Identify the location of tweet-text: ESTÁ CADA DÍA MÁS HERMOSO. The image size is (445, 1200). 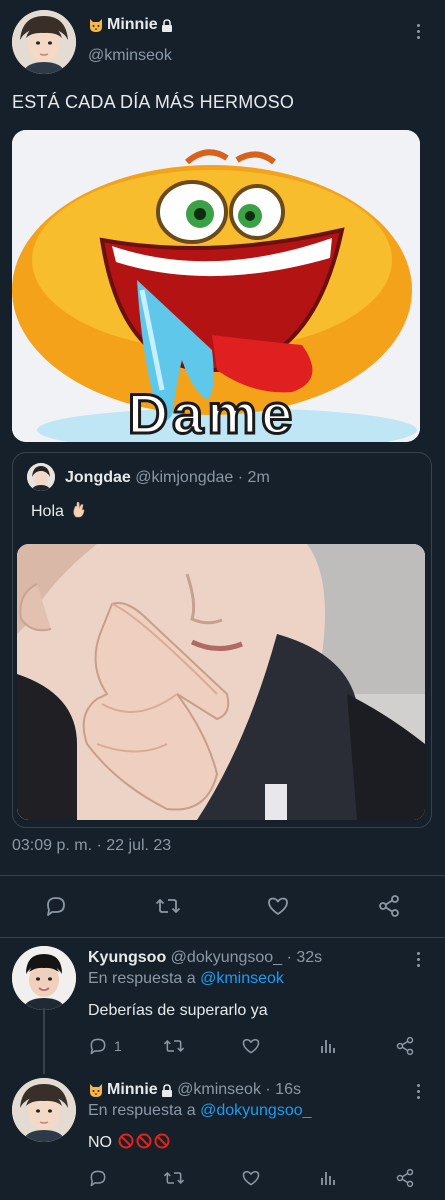
(153, 102).